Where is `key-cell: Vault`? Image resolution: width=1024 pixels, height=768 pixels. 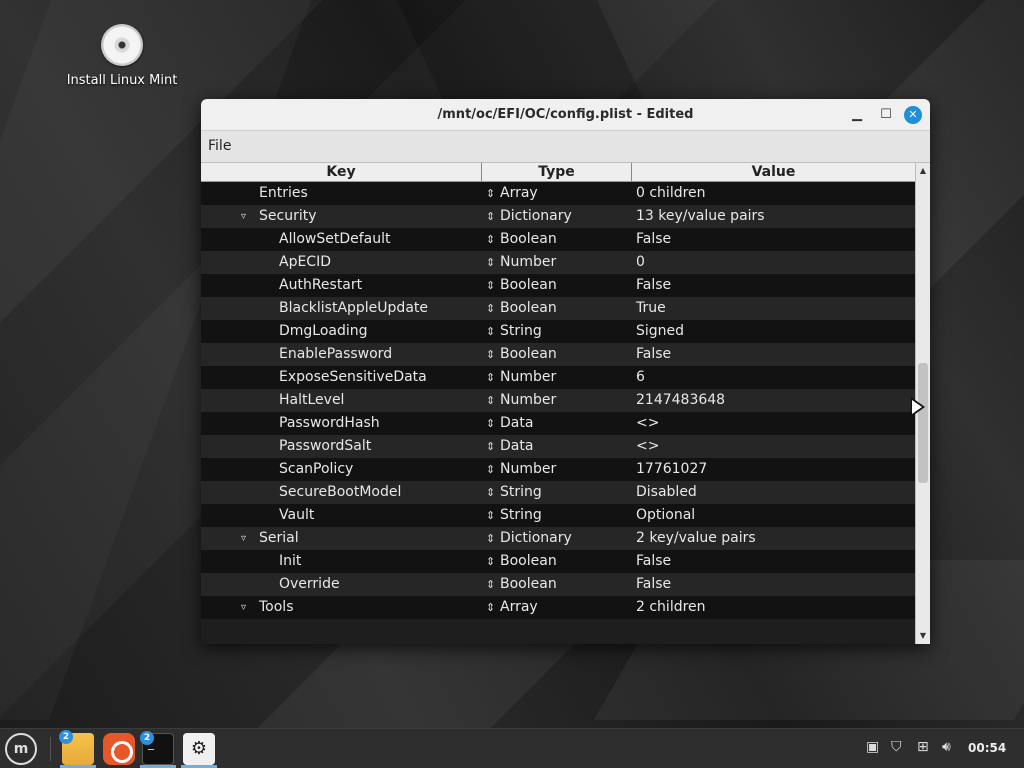
key-cell: Vault is located at coordinates (341, 515).